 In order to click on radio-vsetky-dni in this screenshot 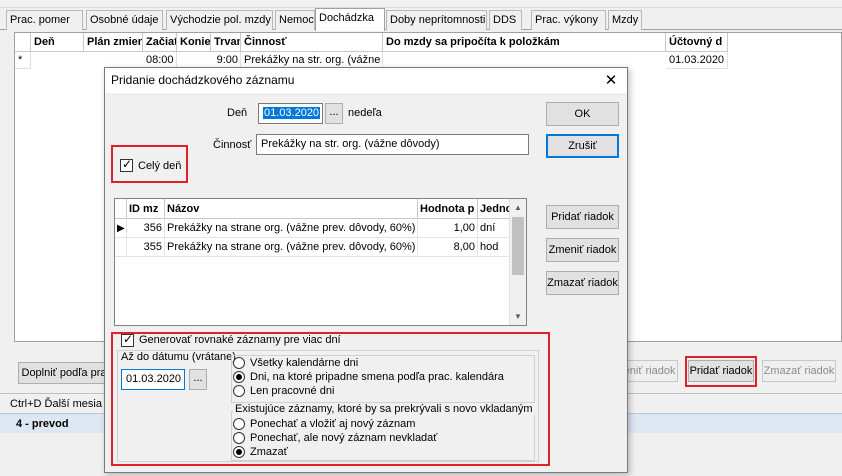, I will do `click(239, 363)`.